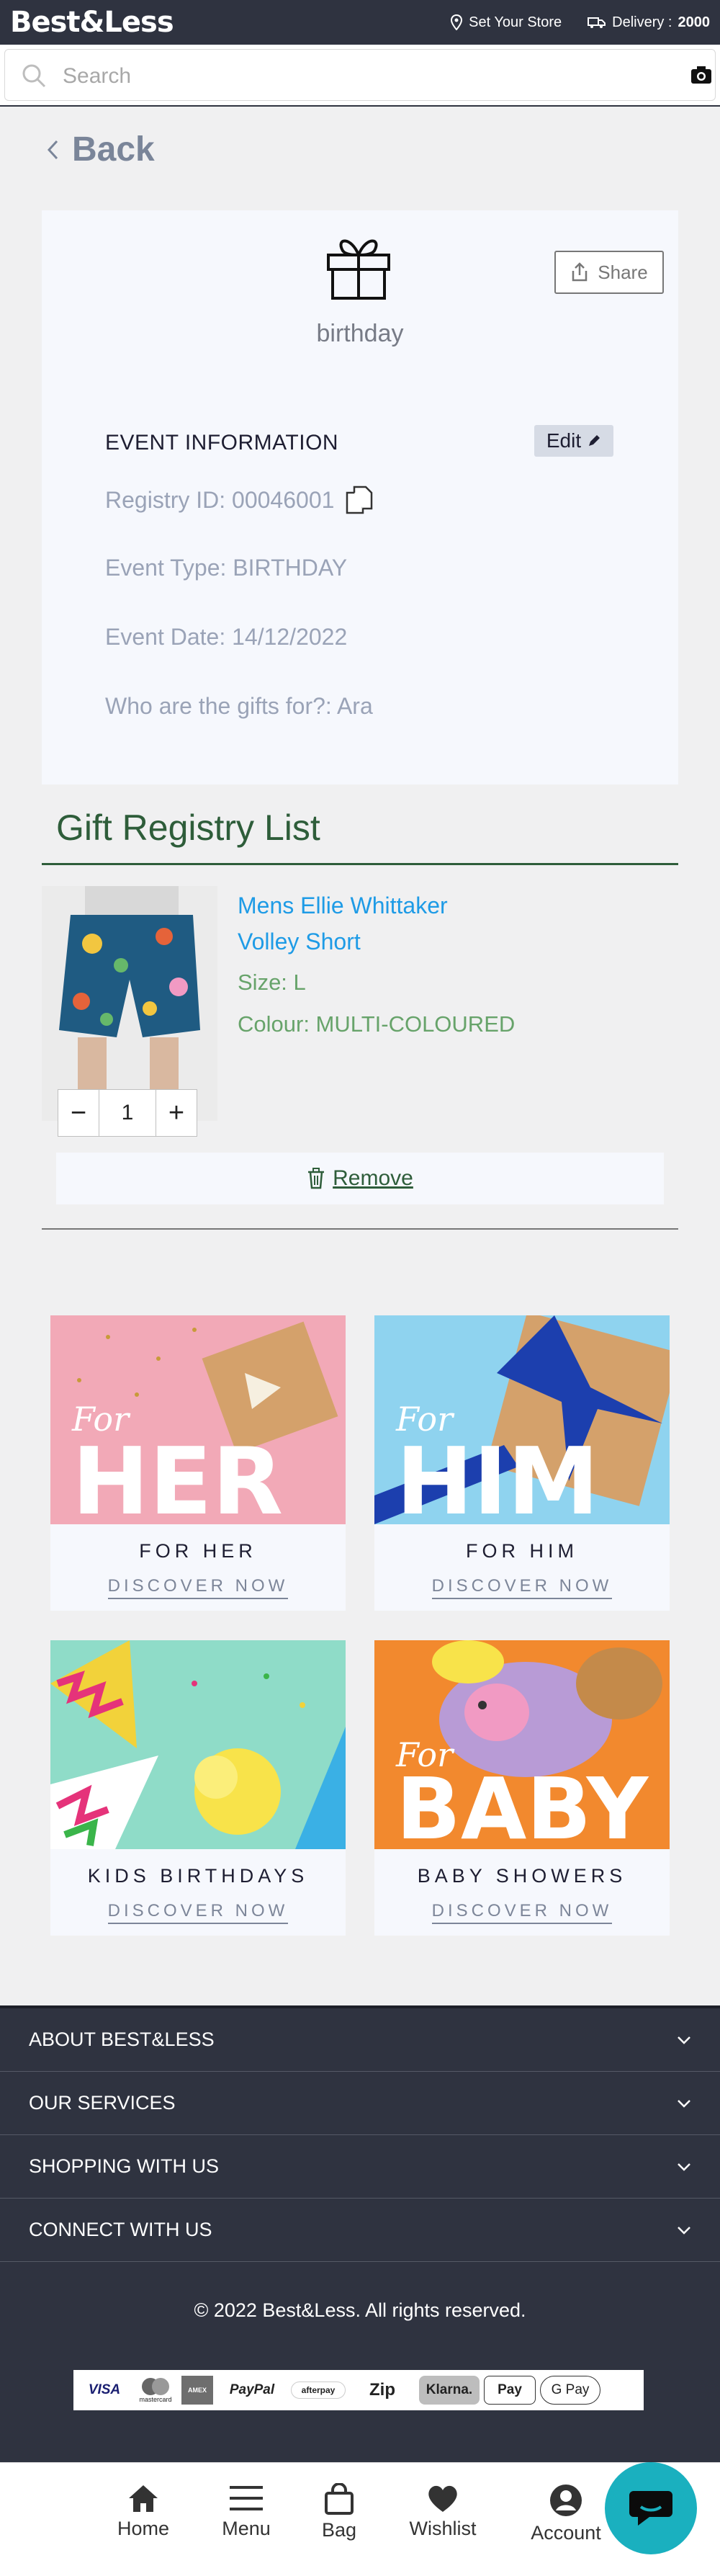 This screenshot has height=2576, width=720. Describe the element at coordinates (522, 1876) in the screenshot. I see `tile-title: BABY SHOWERS` at that location.